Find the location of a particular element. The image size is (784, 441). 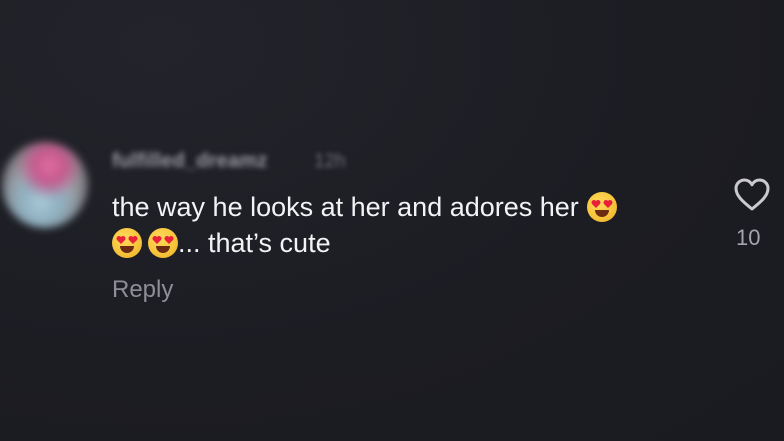

like-button is located at coordinates (752, 195).